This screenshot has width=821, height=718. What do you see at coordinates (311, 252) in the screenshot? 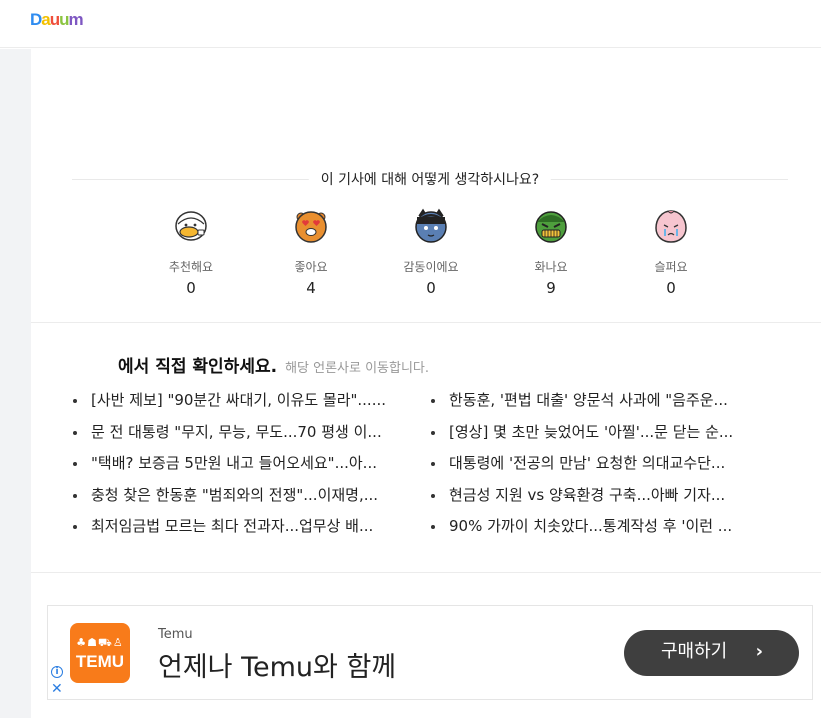
I see `reaction-like: 좋아요 4` at bounding box center [311, 252].